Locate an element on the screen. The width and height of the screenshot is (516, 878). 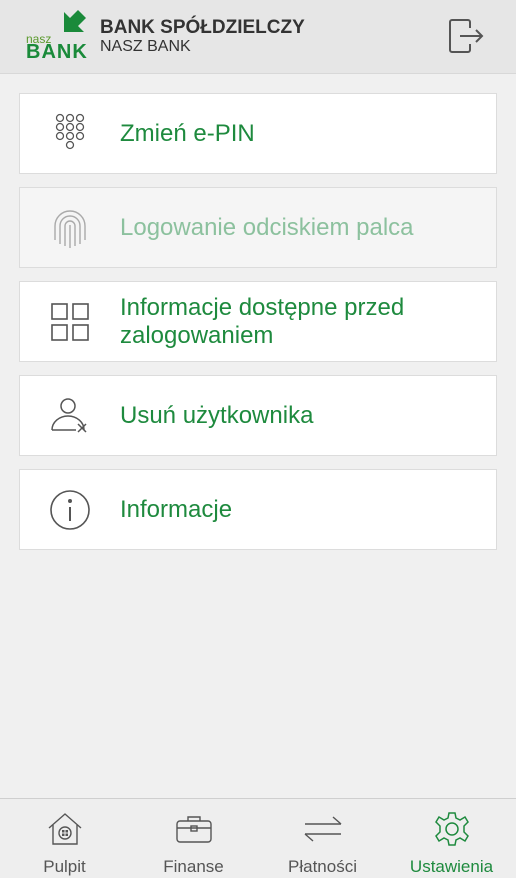
menu-item-label: Logowanie odciskiem palca is located at coordinates (267, 227).